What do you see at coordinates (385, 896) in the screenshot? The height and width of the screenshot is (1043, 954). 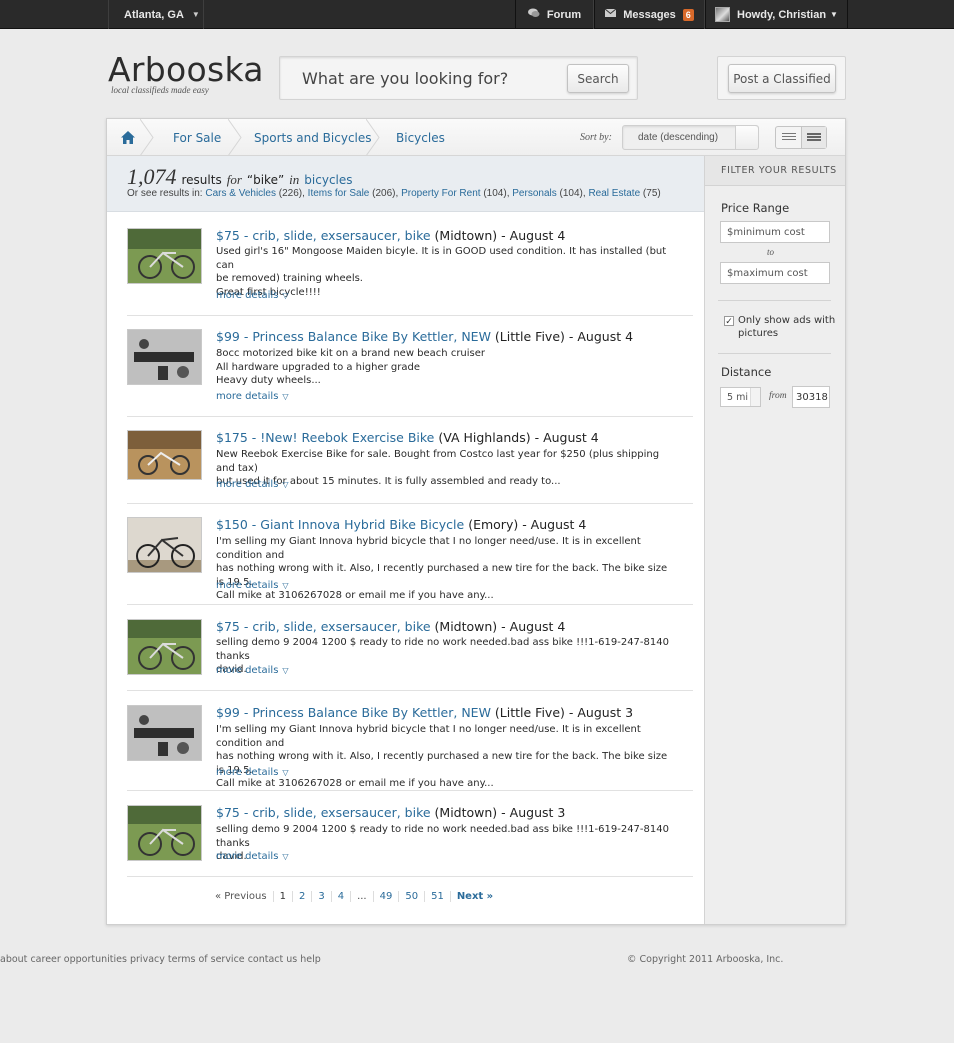 I see `page-link: 49` at bounding box center [385, 896].